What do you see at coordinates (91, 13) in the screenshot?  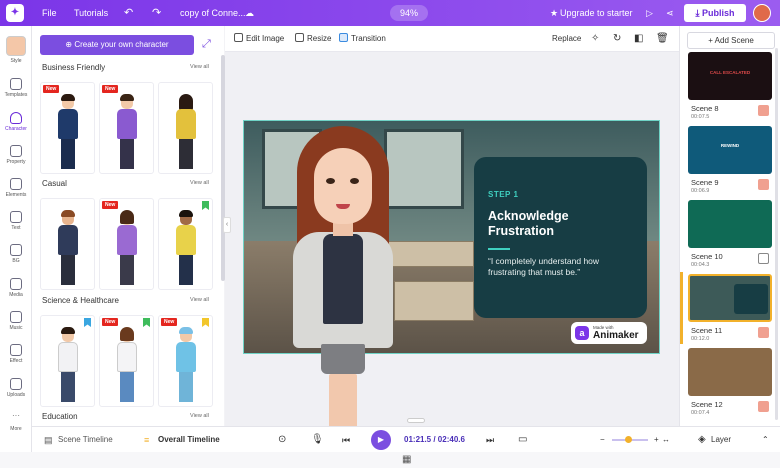 I see `tutorials-menu: Tutorials` at bounding box center [91, 13].